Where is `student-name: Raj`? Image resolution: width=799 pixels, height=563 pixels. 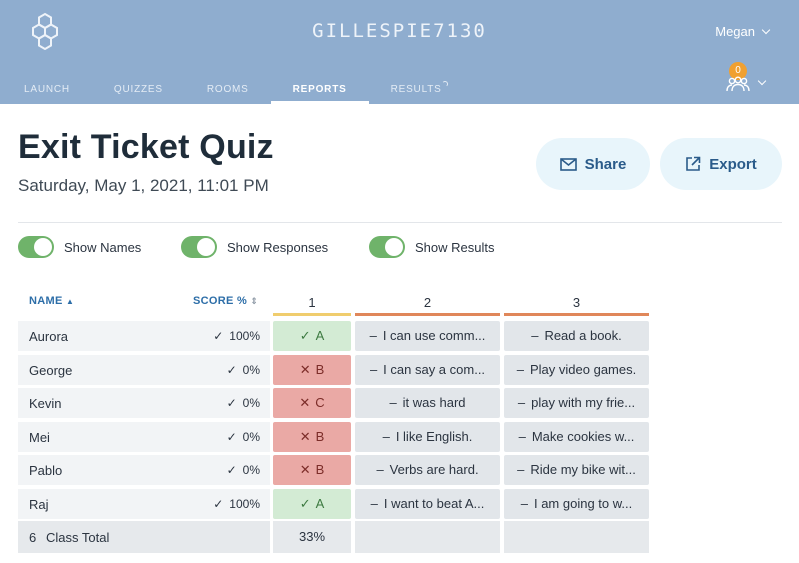 student-name: Raj is located at coordinates (39, 504).